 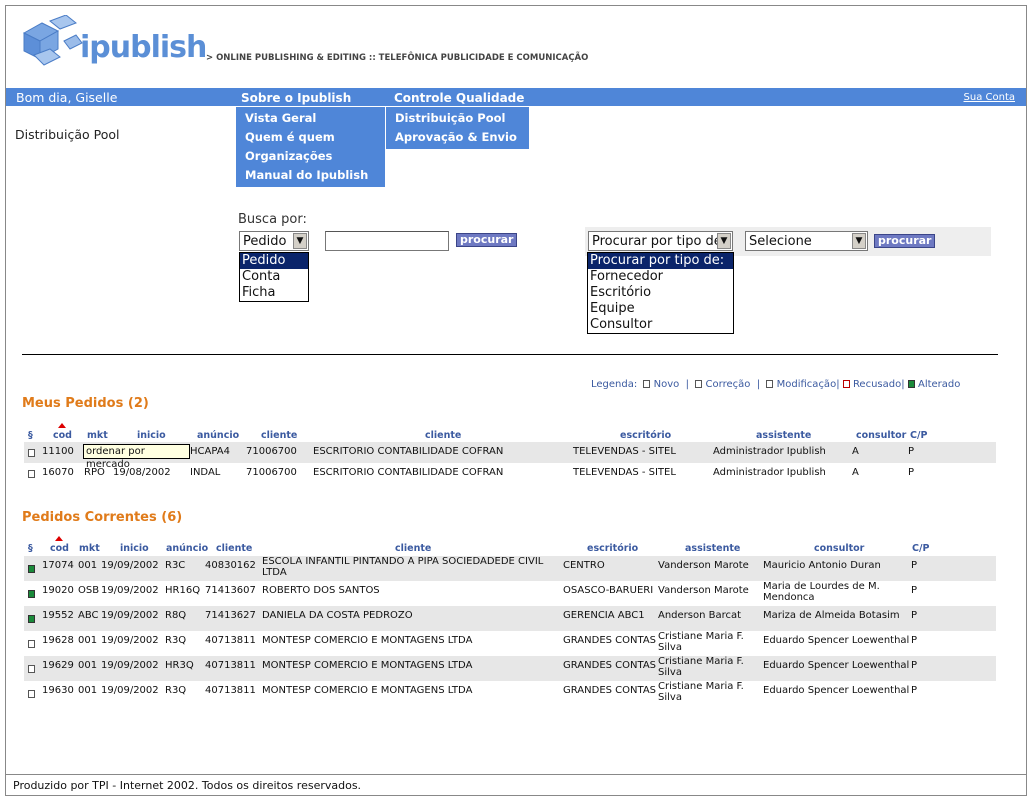 I want to click on cell-cod: 19629, so click(x=58, y=665).